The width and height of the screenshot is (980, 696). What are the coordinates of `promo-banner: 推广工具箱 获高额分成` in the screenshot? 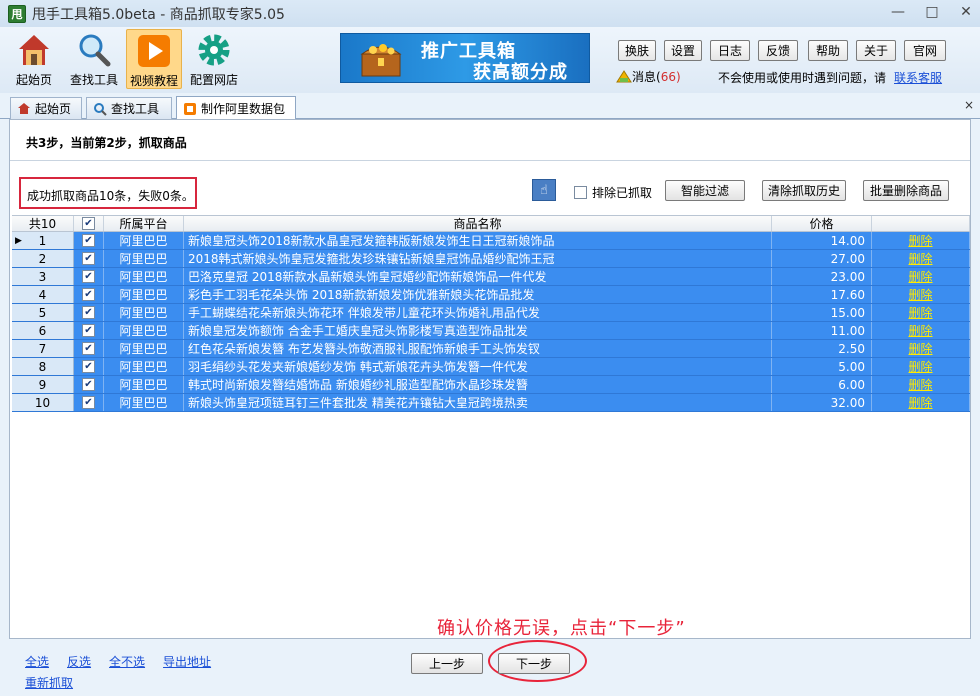 It's located at (465, 58).